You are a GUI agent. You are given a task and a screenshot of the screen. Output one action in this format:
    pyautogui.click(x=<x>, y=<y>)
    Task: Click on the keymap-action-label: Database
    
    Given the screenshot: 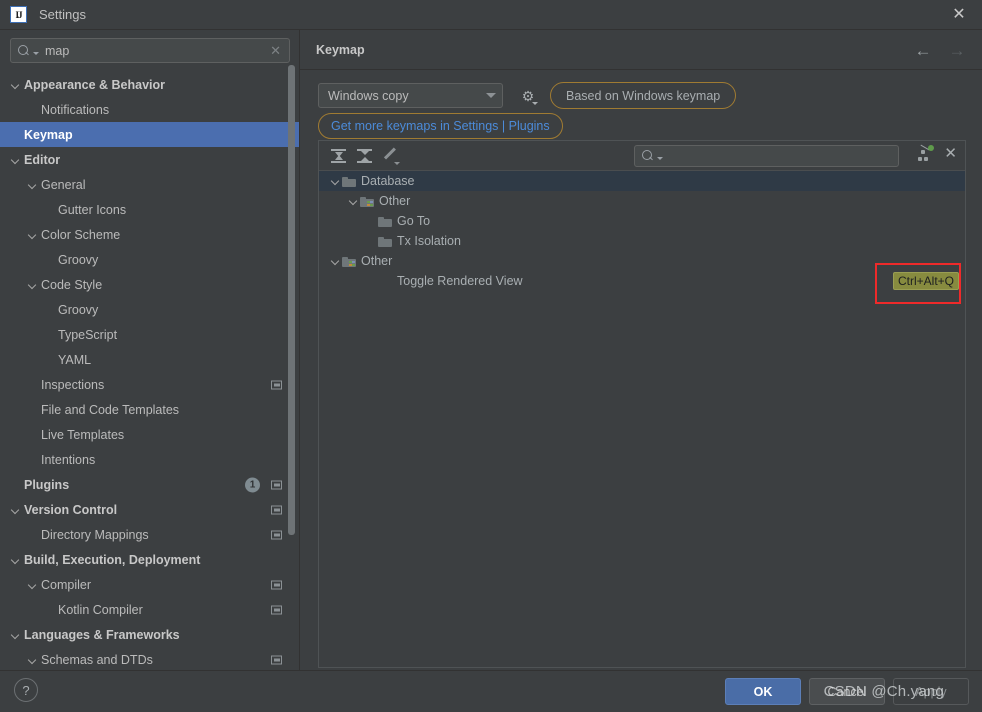 What is the action you would take?
    pyautogui.click(x=388, y=181)
    